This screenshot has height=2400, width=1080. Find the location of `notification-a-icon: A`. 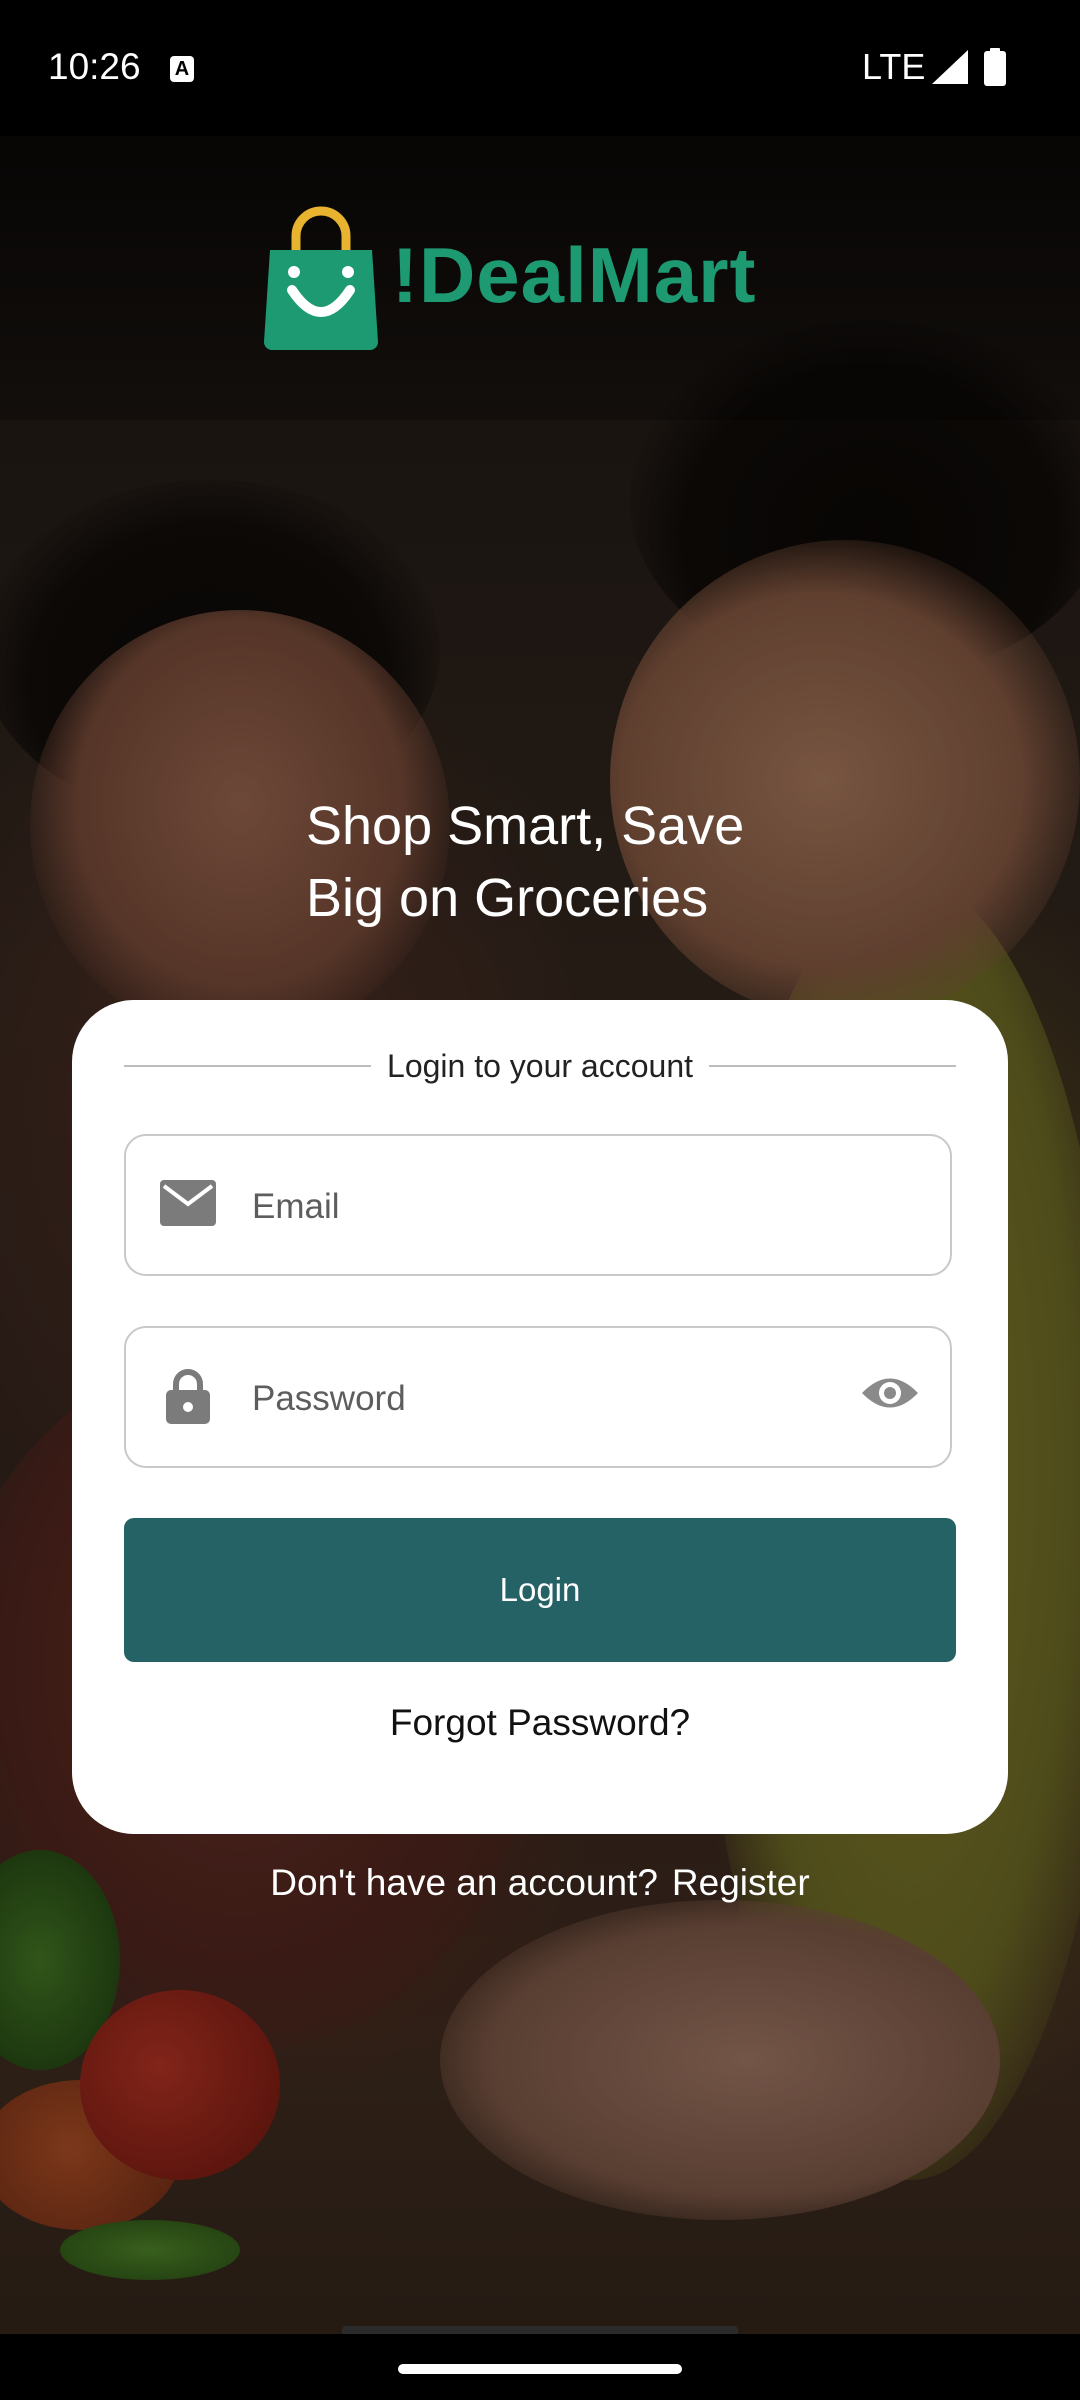

notification-a-icon: A is located at coordinates (182, 69).